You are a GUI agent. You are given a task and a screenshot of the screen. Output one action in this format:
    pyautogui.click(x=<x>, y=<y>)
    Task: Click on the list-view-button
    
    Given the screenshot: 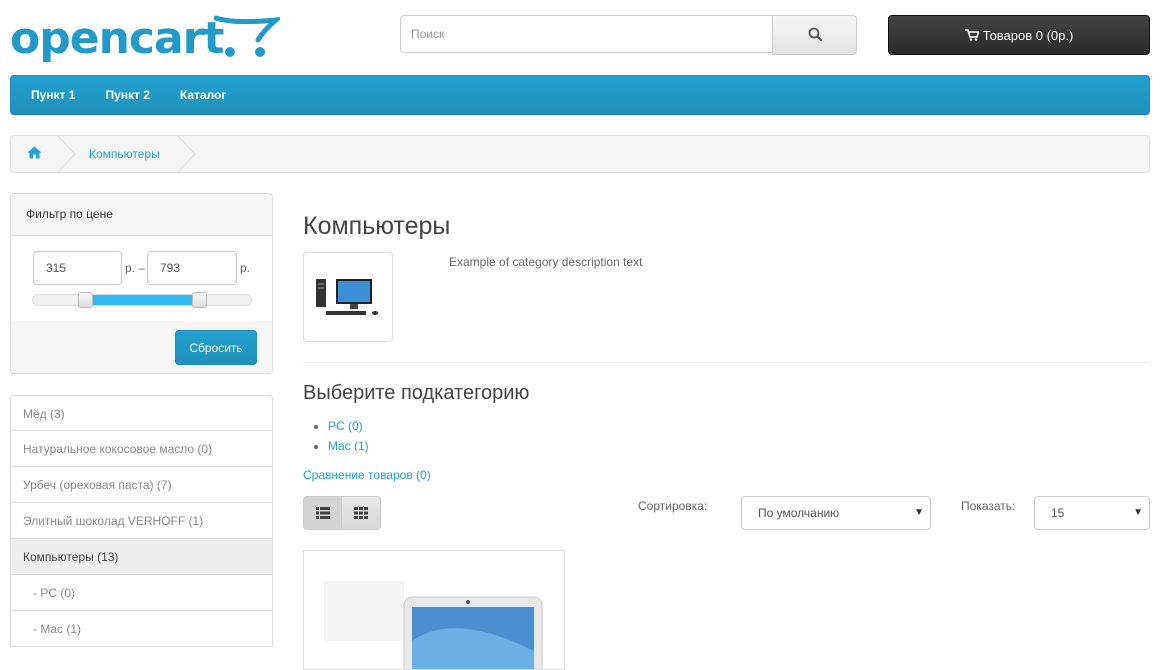 What is the action you would take?
    pyautogui.click(x=322, y=513)
    